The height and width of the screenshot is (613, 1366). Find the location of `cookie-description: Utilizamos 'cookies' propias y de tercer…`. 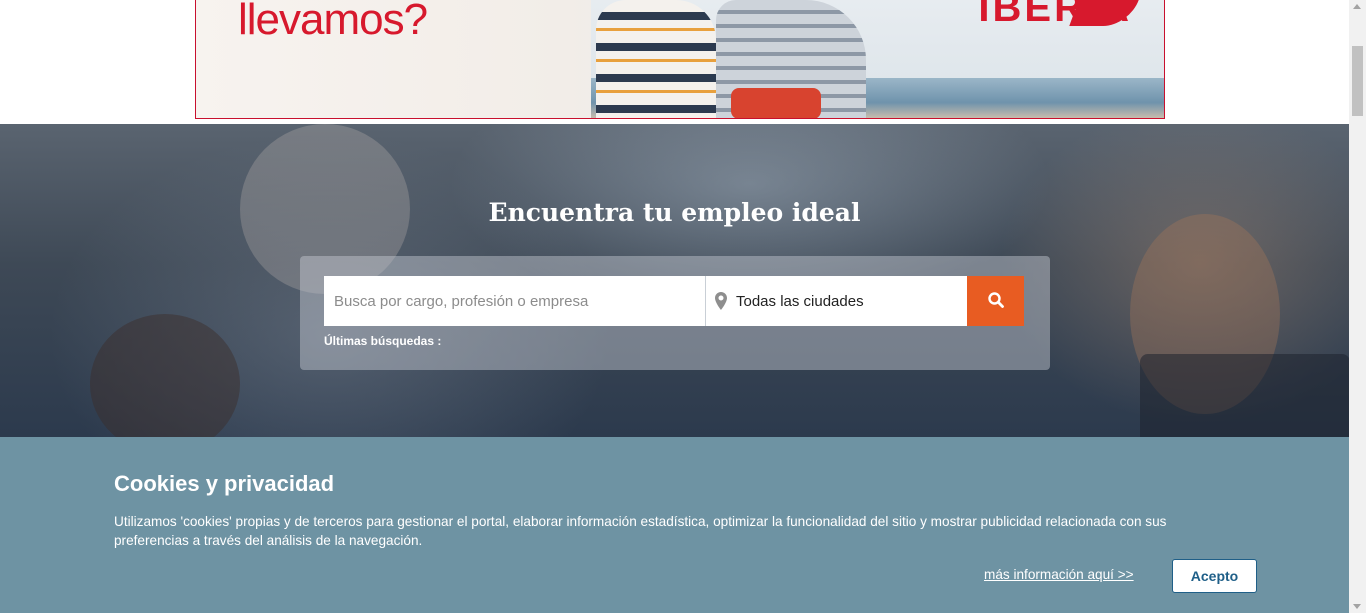

cookie-description: Utilizamos 'cookies' propias y de tercer… is located at coordinates (640, 531).